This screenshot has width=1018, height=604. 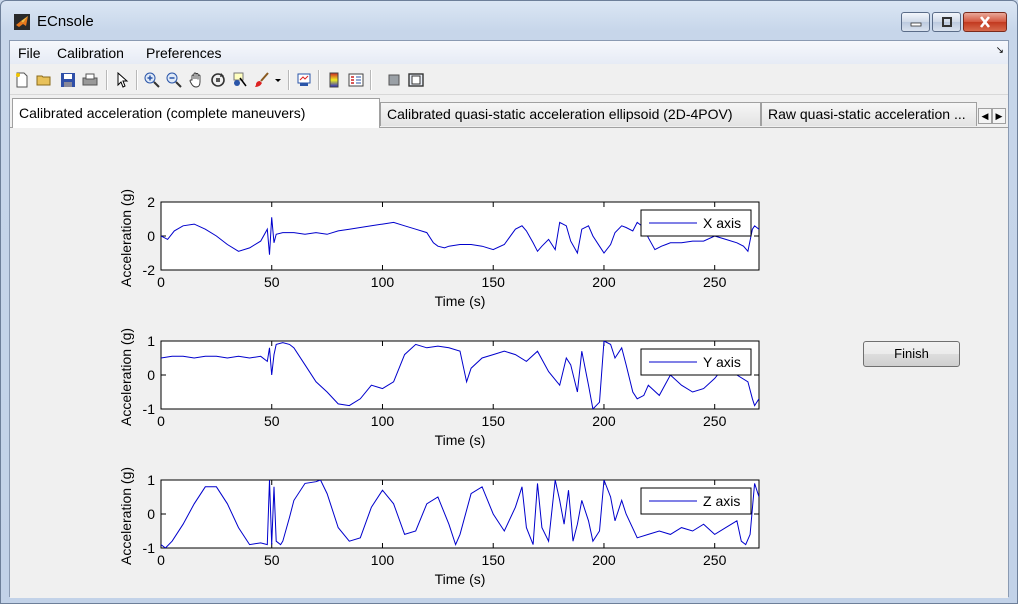 What do you see at coordinates (509, 80) in the screenshot?
I see `toolbar` at bounding box center [509, 80].